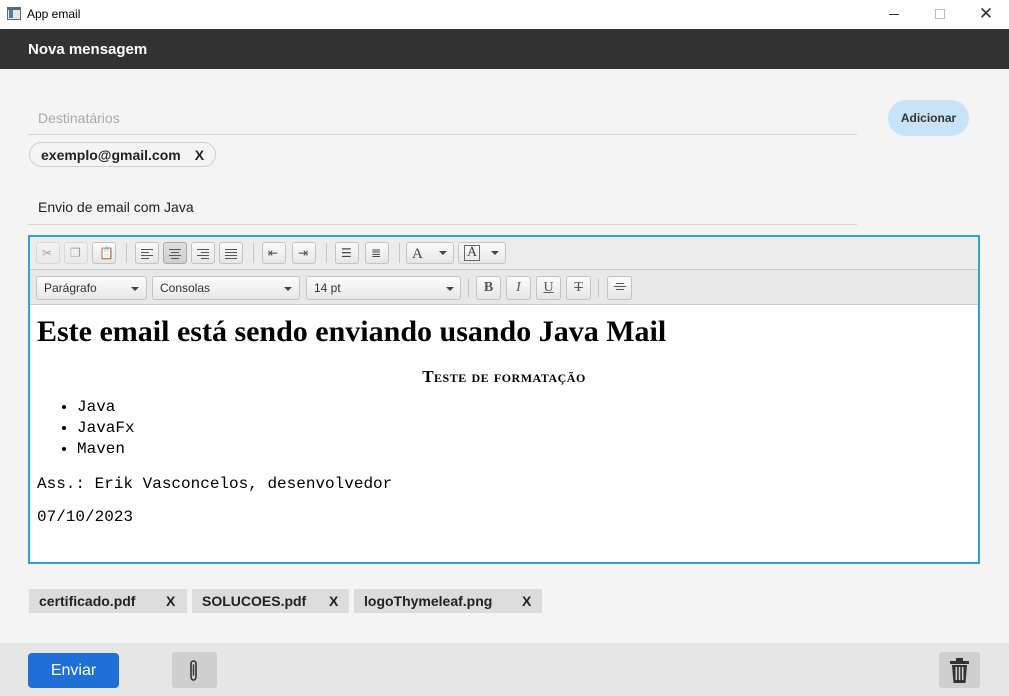 The height and width of the screenshot is (696, 1009). Describe the element at coordinates (428, 601) in the screenshot. I see `attachment-name: logoThymeleaf.png` at that location.